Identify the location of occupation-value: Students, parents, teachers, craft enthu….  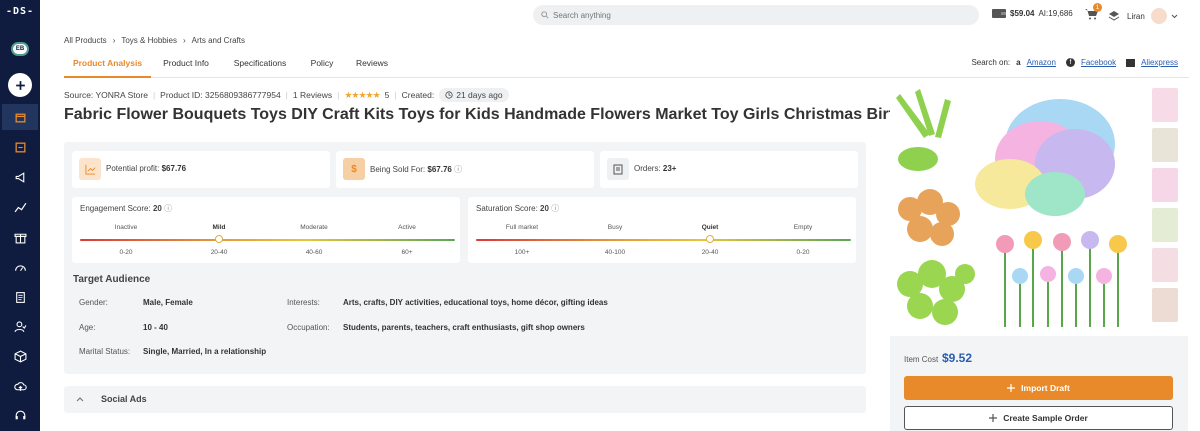
(464, 327).